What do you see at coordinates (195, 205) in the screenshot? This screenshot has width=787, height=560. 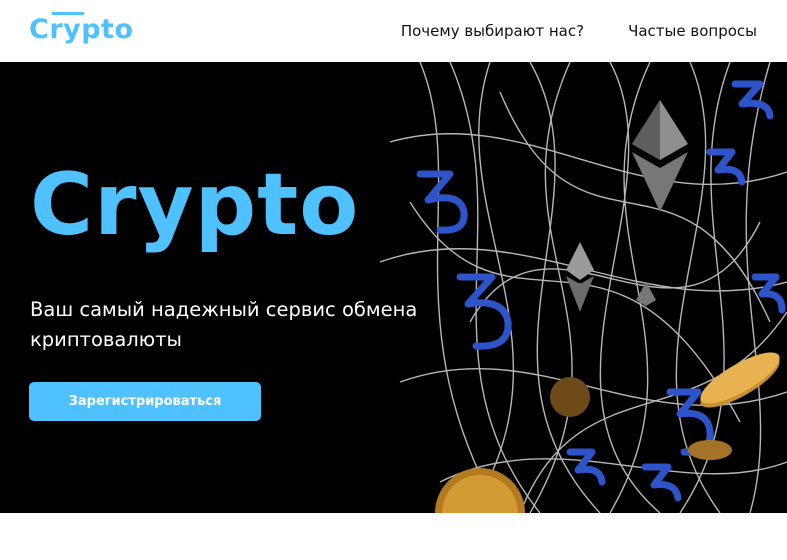 I see `hero-title: Crypto` at bounding box center [195, 205].